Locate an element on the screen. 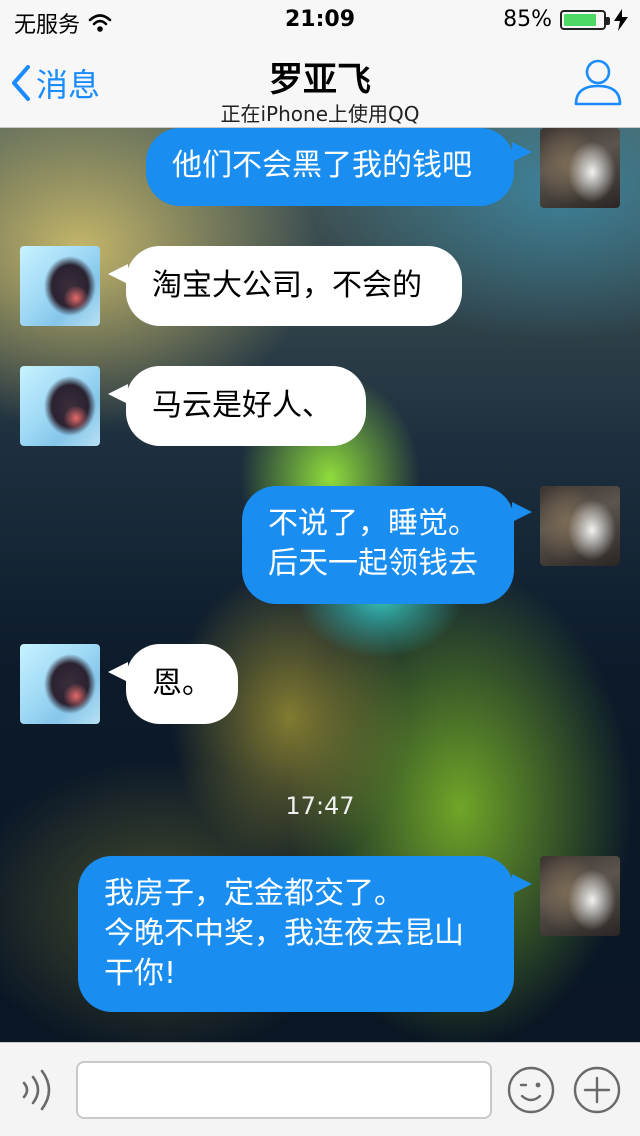  message-text-line: 我房子，定金都交了。 is located at coordinates (254, 893).